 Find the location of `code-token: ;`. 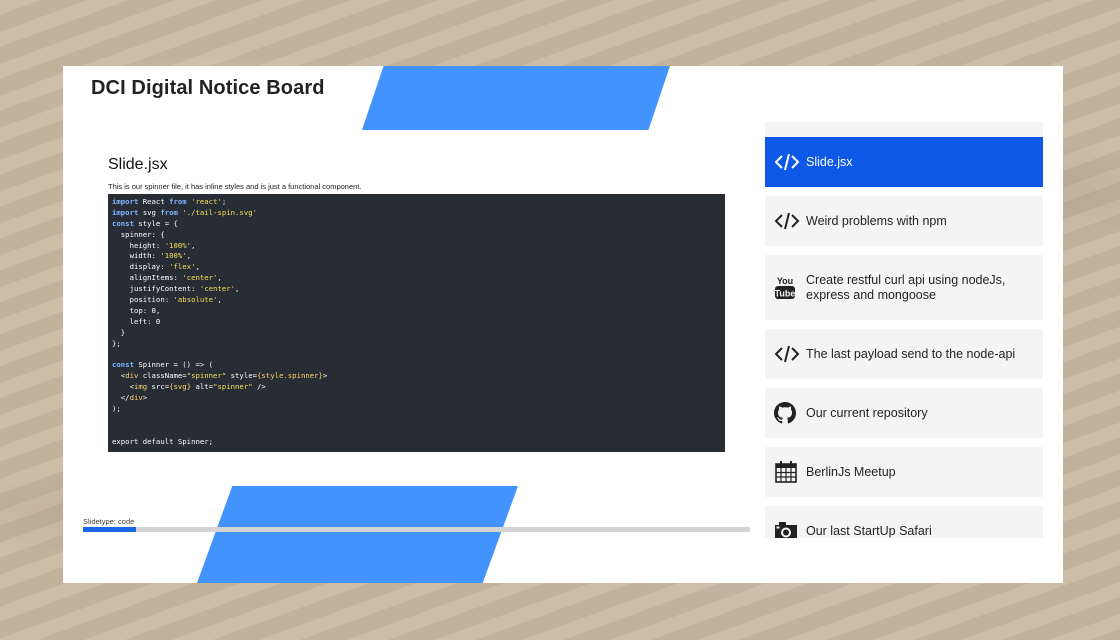

code-token: ; is located at coordinates (224, 201).